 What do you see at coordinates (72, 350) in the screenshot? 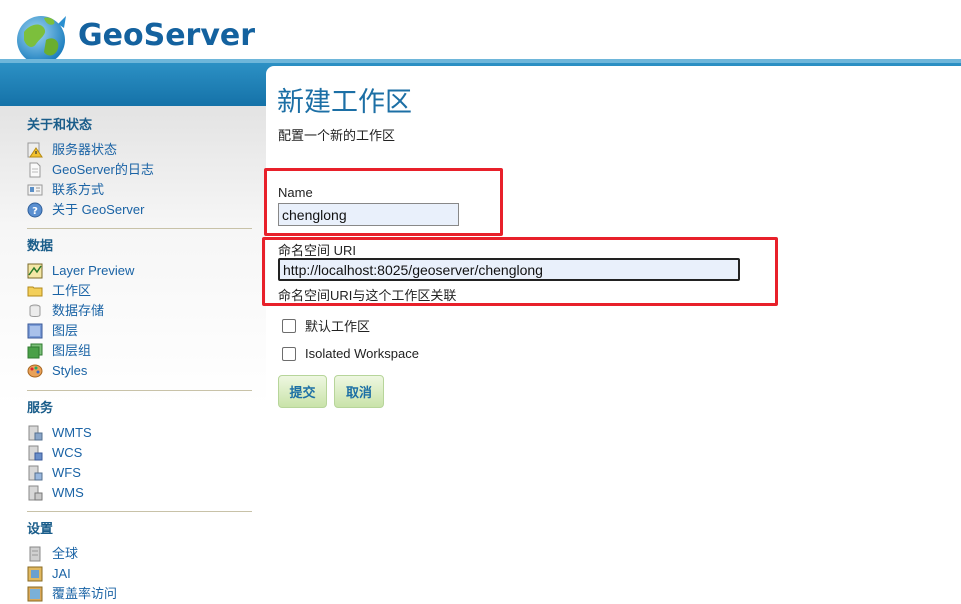
I see `sidebar-item-label: 图层组` at bounding box center [72, 350].